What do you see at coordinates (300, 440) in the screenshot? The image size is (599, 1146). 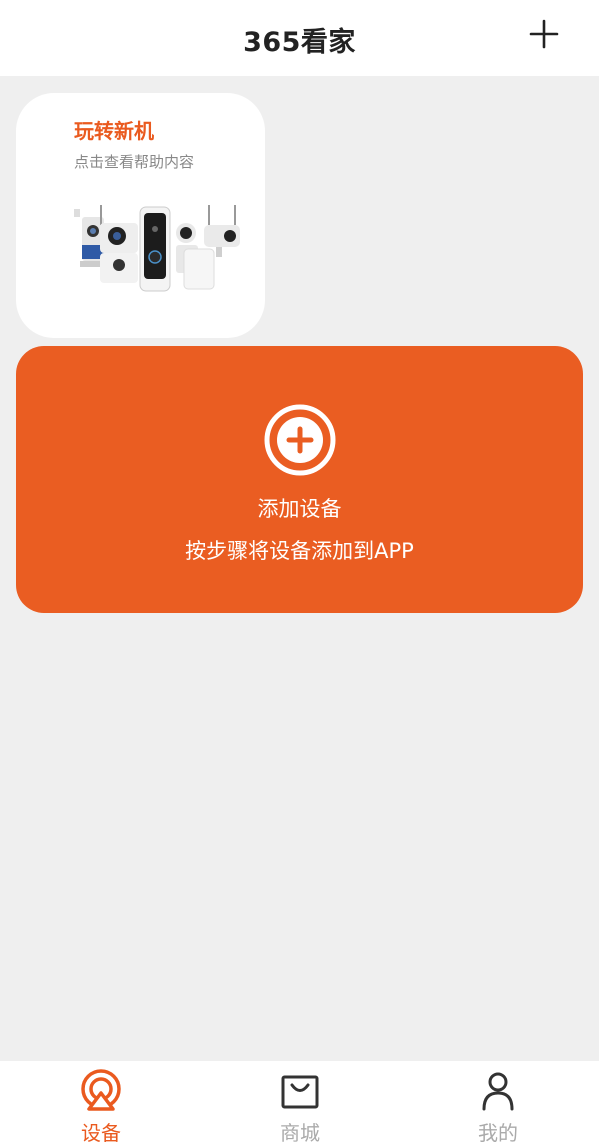 I see `plus-circle-icon` at bounding box center [300, 440].